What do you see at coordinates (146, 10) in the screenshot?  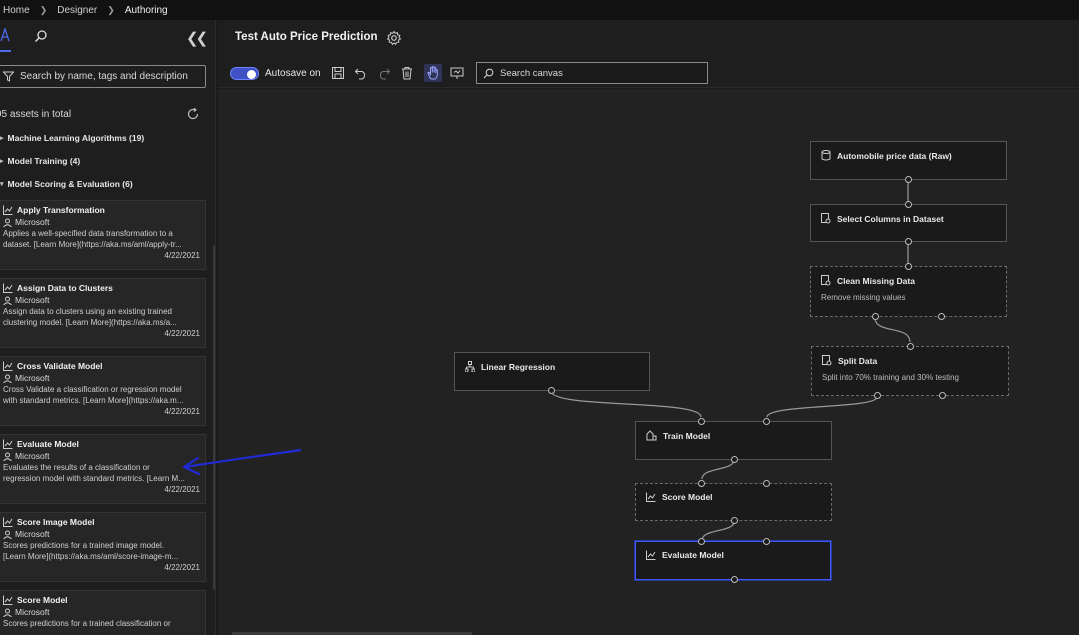 I see `breadcrumb-current: Authoring` at bounding box center [146, 10].